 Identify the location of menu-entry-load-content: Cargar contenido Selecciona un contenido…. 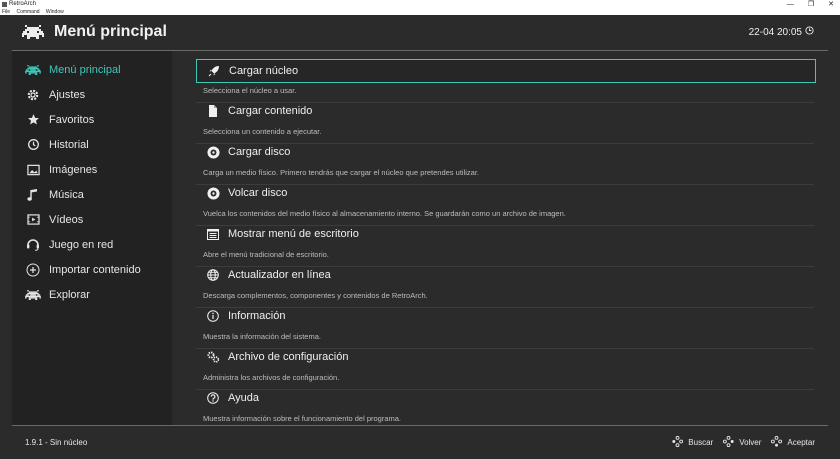
(506, 122).